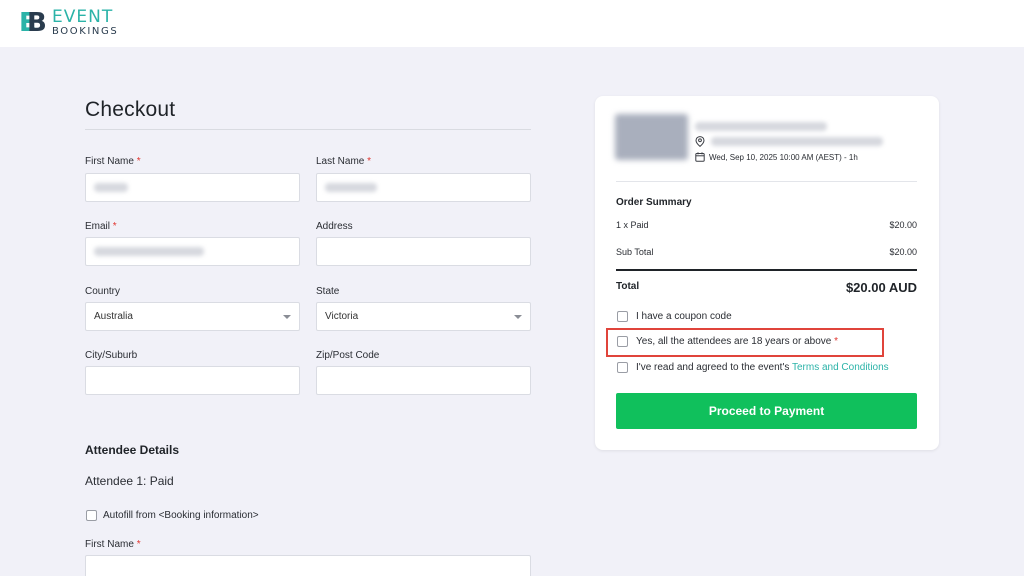 The width and height of the screenshot is (1024, 576). I want to click on subtotal-value: $20.00, so click(903, 252).